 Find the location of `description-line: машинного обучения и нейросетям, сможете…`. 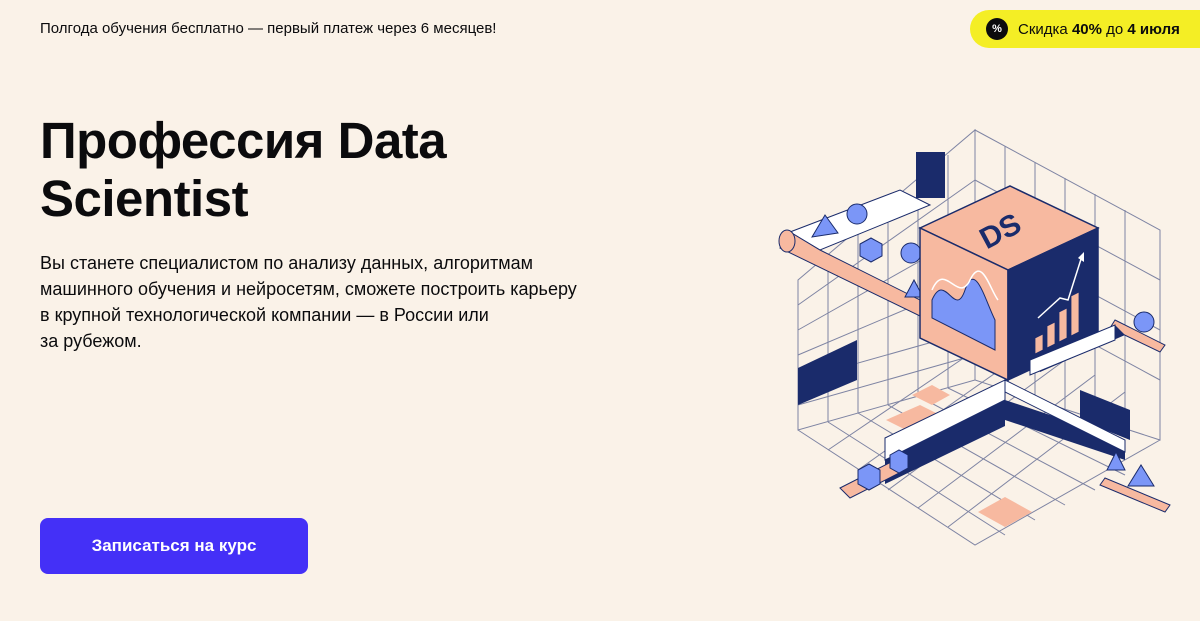

description-line: машинного обучения и нейросетям, сможете… is located at coordinates (308, 289).